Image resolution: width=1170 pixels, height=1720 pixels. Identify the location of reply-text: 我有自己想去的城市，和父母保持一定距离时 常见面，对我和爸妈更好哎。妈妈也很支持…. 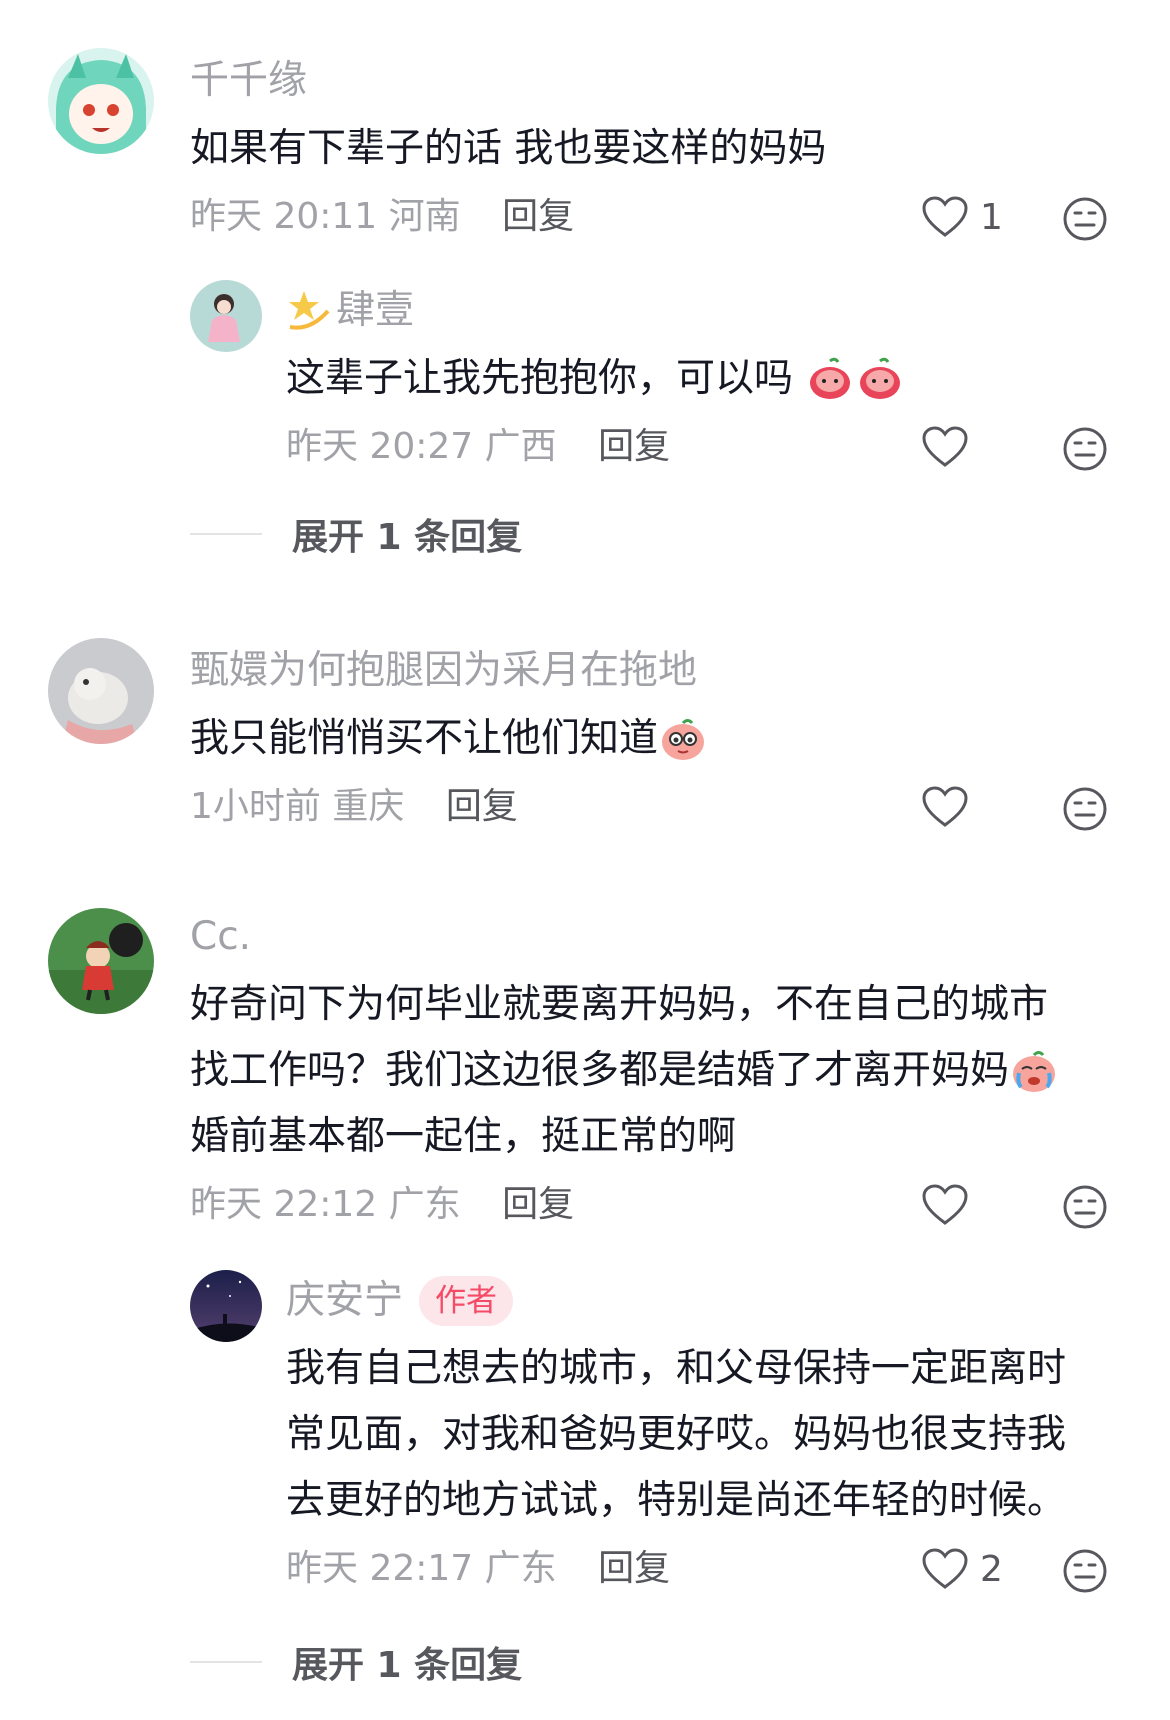
(676, 1435).